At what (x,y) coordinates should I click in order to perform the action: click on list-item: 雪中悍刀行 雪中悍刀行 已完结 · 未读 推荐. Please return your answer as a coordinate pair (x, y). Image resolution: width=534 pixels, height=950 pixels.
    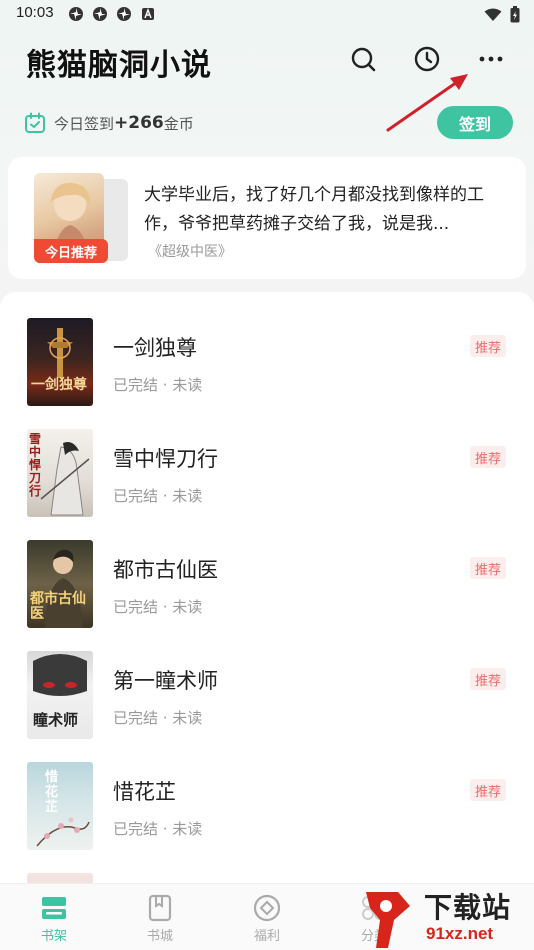
    Looking at the image, I should click on (267, 460).